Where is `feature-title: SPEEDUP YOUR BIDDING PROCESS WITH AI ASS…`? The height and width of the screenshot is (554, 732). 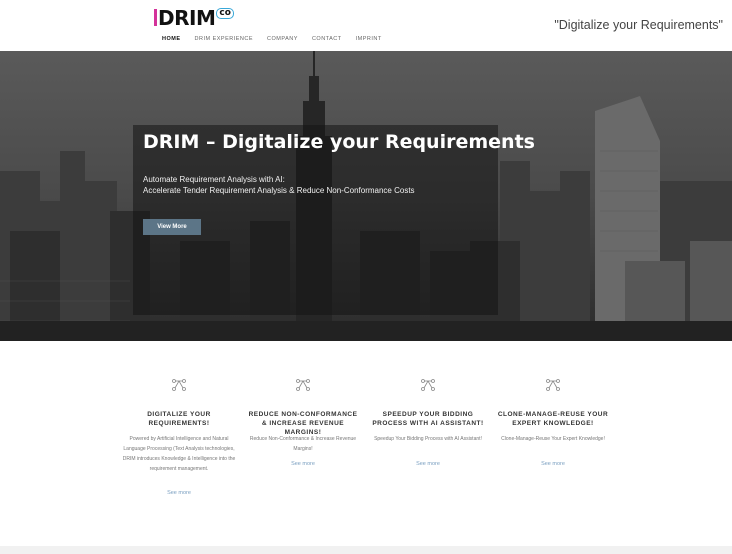
feature-title: SPEEDUP YOUR BIDDING PROCESS WITH AI ASS… is located at coordinates (428, 419).